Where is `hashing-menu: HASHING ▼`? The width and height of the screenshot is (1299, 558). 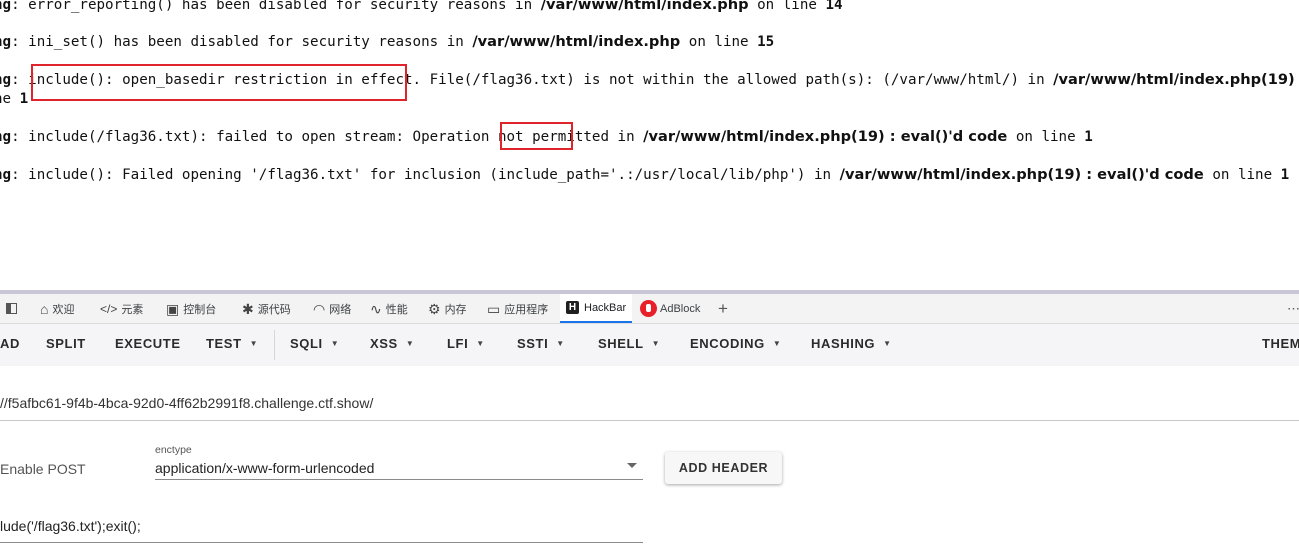 hashing-menu: HASHING ▼ is located at coordinates (851, 343).